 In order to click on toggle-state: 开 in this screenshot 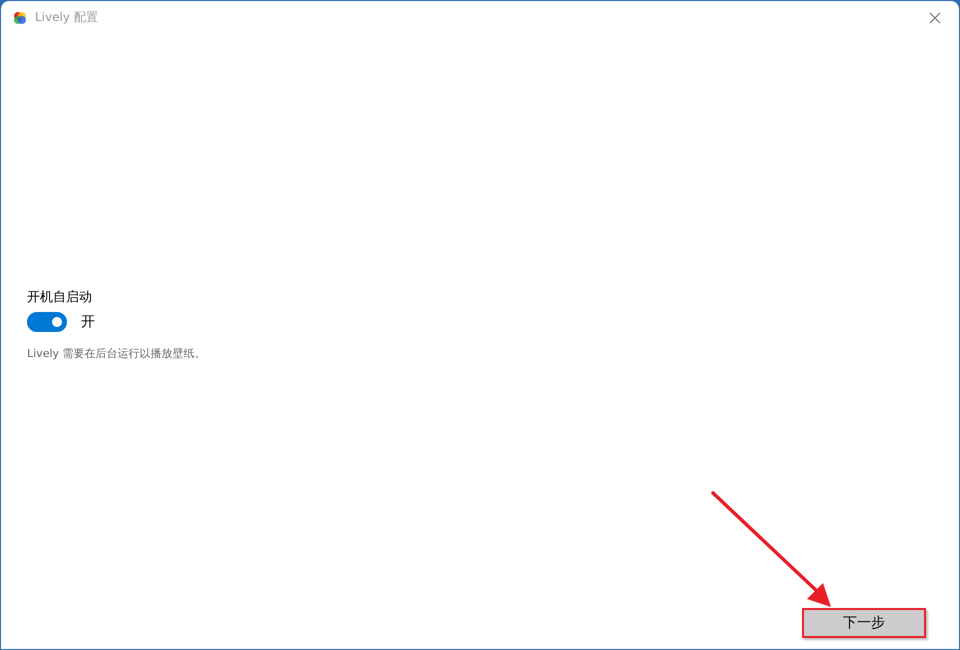, I will do `click(88, 322)`.